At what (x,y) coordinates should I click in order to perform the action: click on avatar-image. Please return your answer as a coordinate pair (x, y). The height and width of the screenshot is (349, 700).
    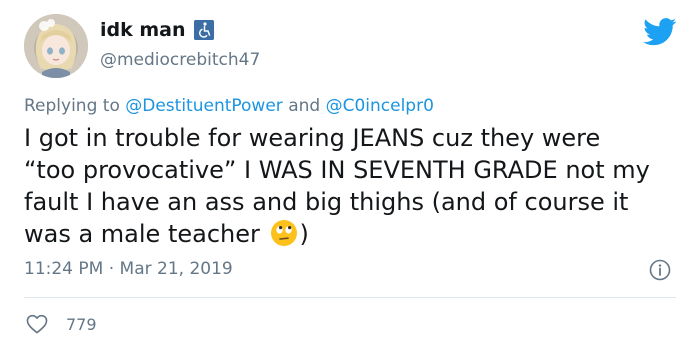
    Looking at the image, I should click on (56, 46).